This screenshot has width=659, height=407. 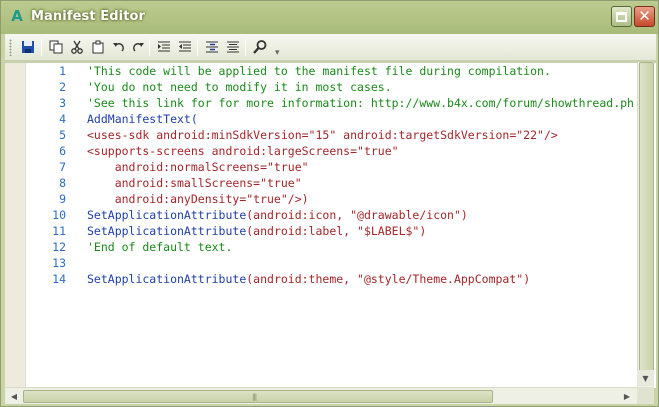 I want to click on line-number: 5, so click(x=62, y=135).